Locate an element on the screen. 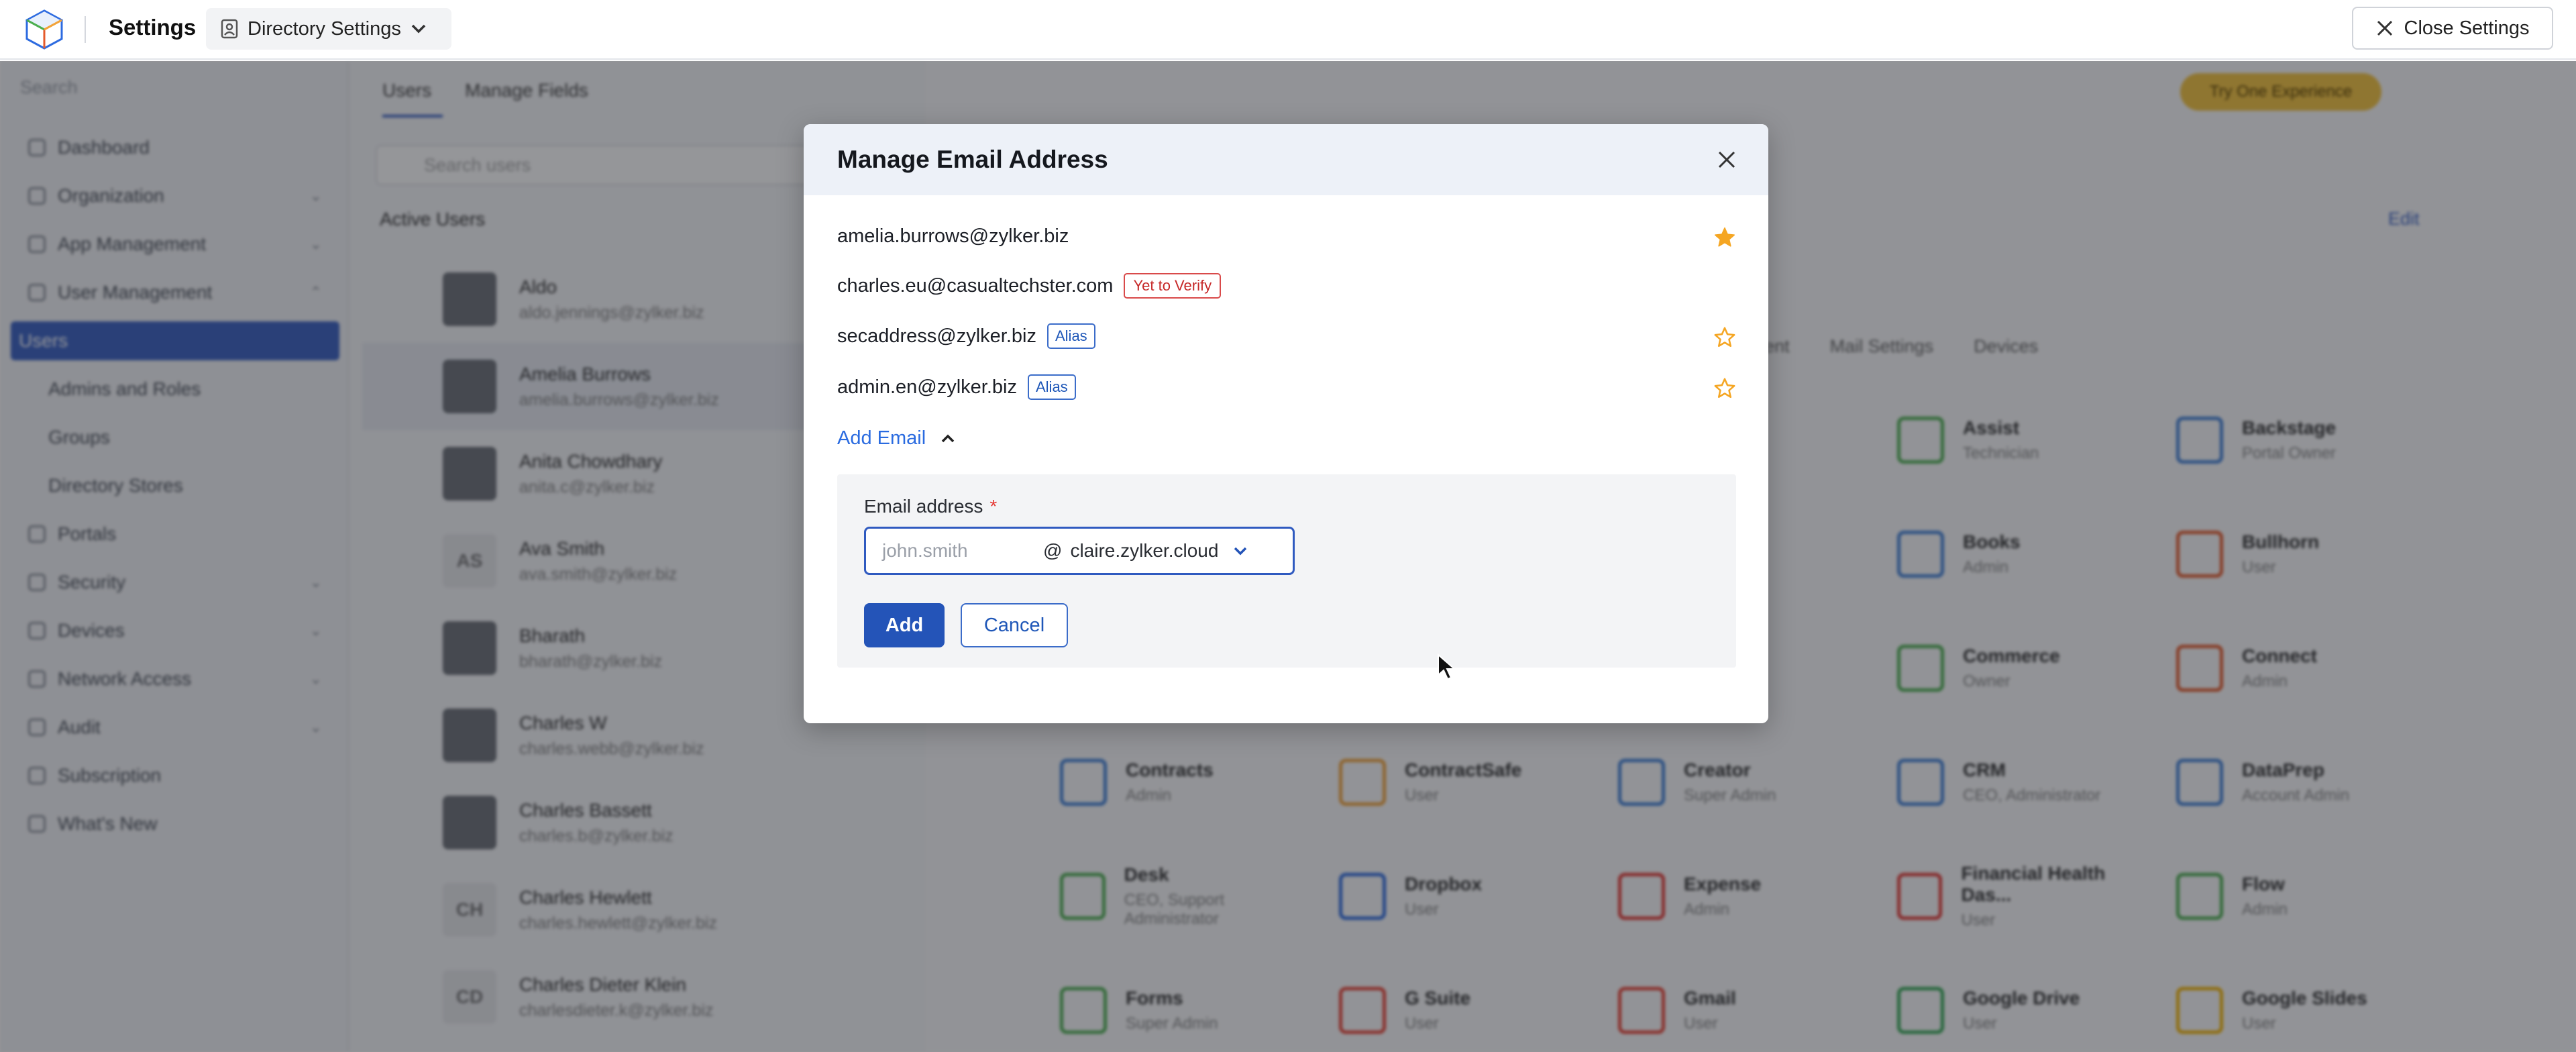 The image size is (2576, 1052). primary-star-filled-icon is located at coordinates (1724, 237).